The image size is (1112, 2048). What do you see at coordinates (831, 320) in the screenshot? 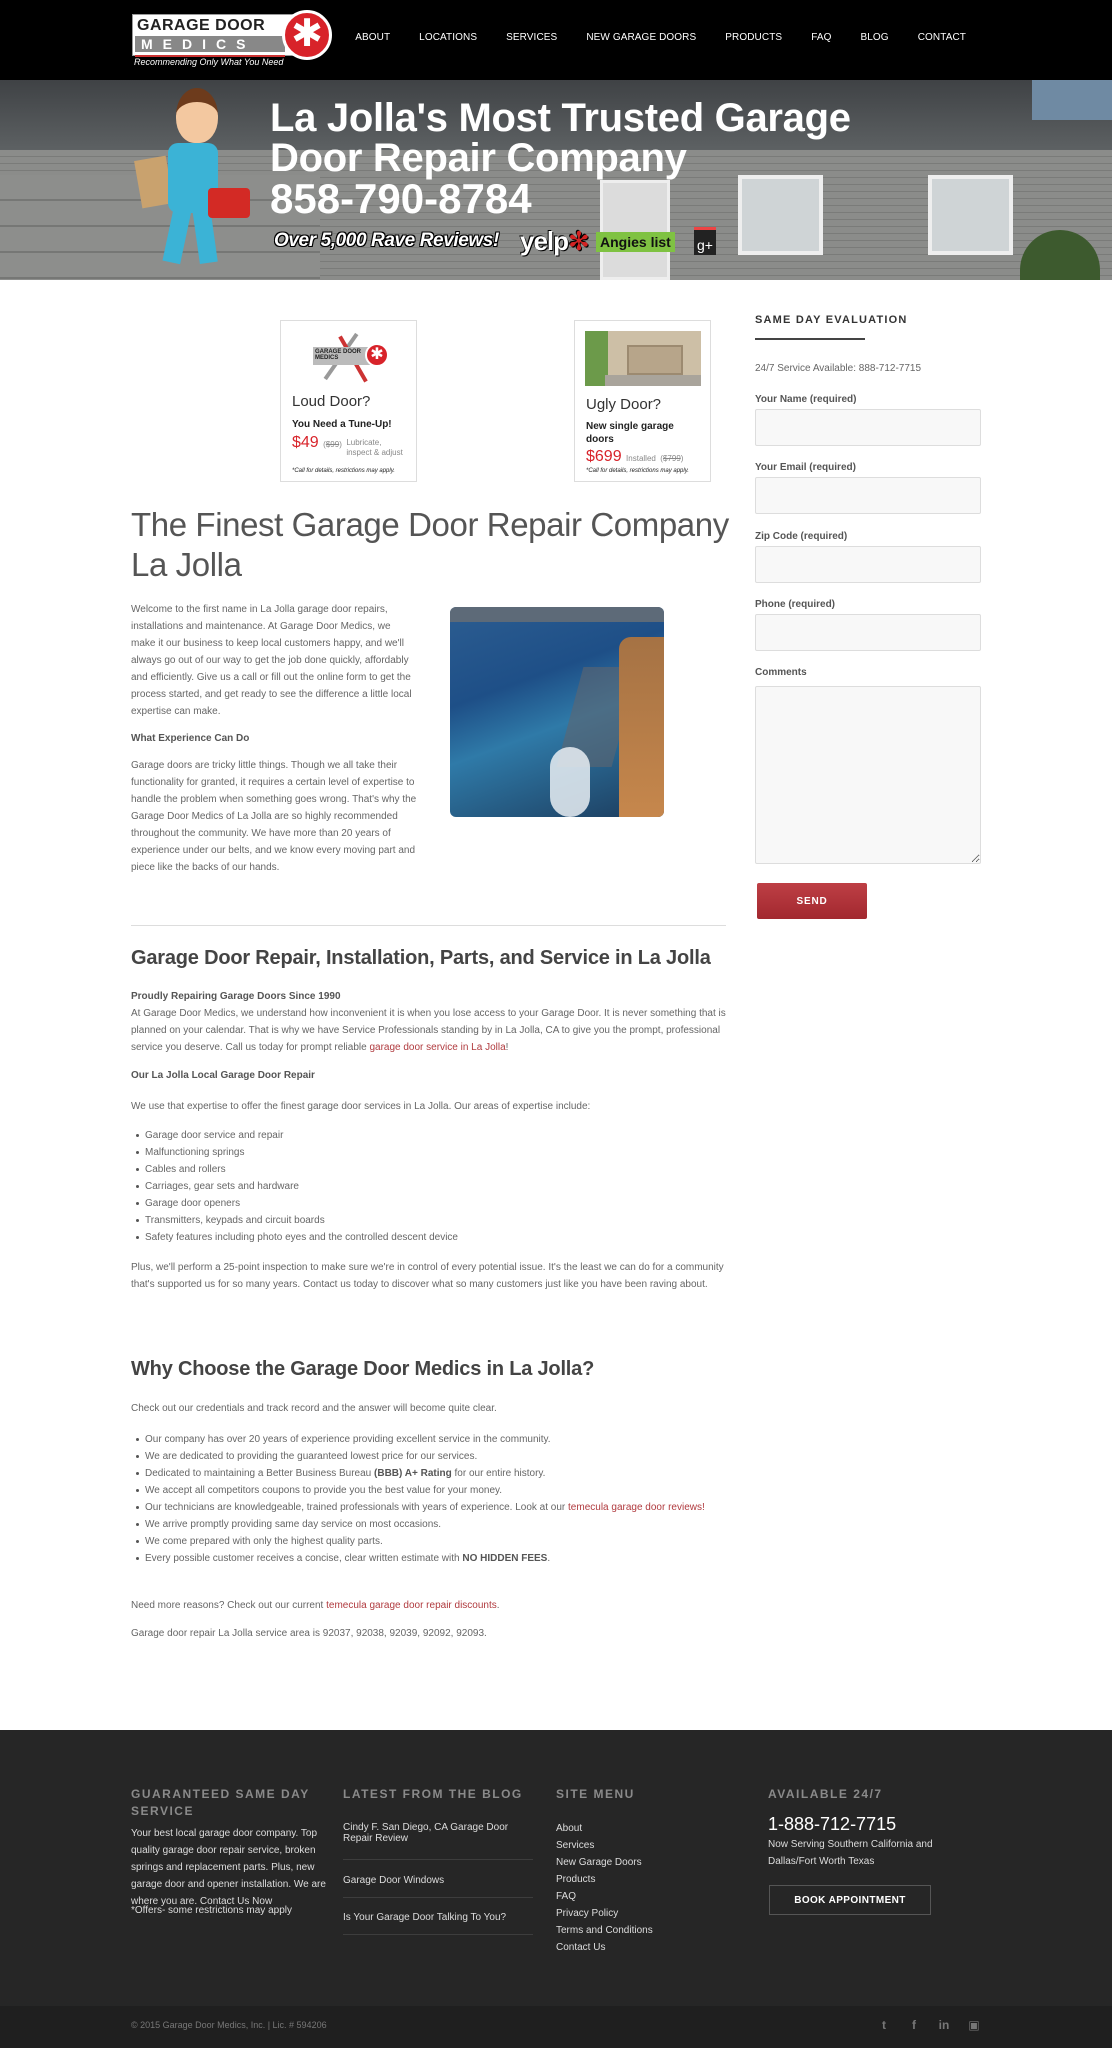
I see `sidebar-title: SAME DAY EVALUATION` at bounding box center [831, 320].